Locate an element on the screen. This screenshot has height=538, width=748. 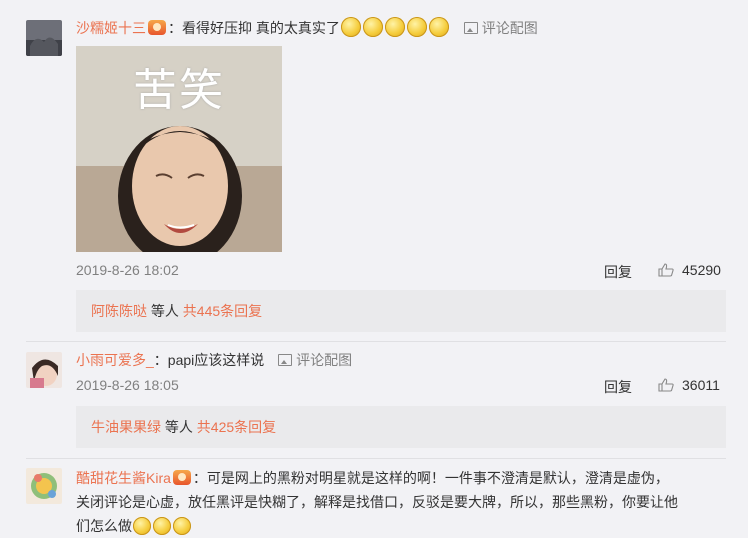
sub-reply-count: 共445条回复 is located at coordinates (222, 311).